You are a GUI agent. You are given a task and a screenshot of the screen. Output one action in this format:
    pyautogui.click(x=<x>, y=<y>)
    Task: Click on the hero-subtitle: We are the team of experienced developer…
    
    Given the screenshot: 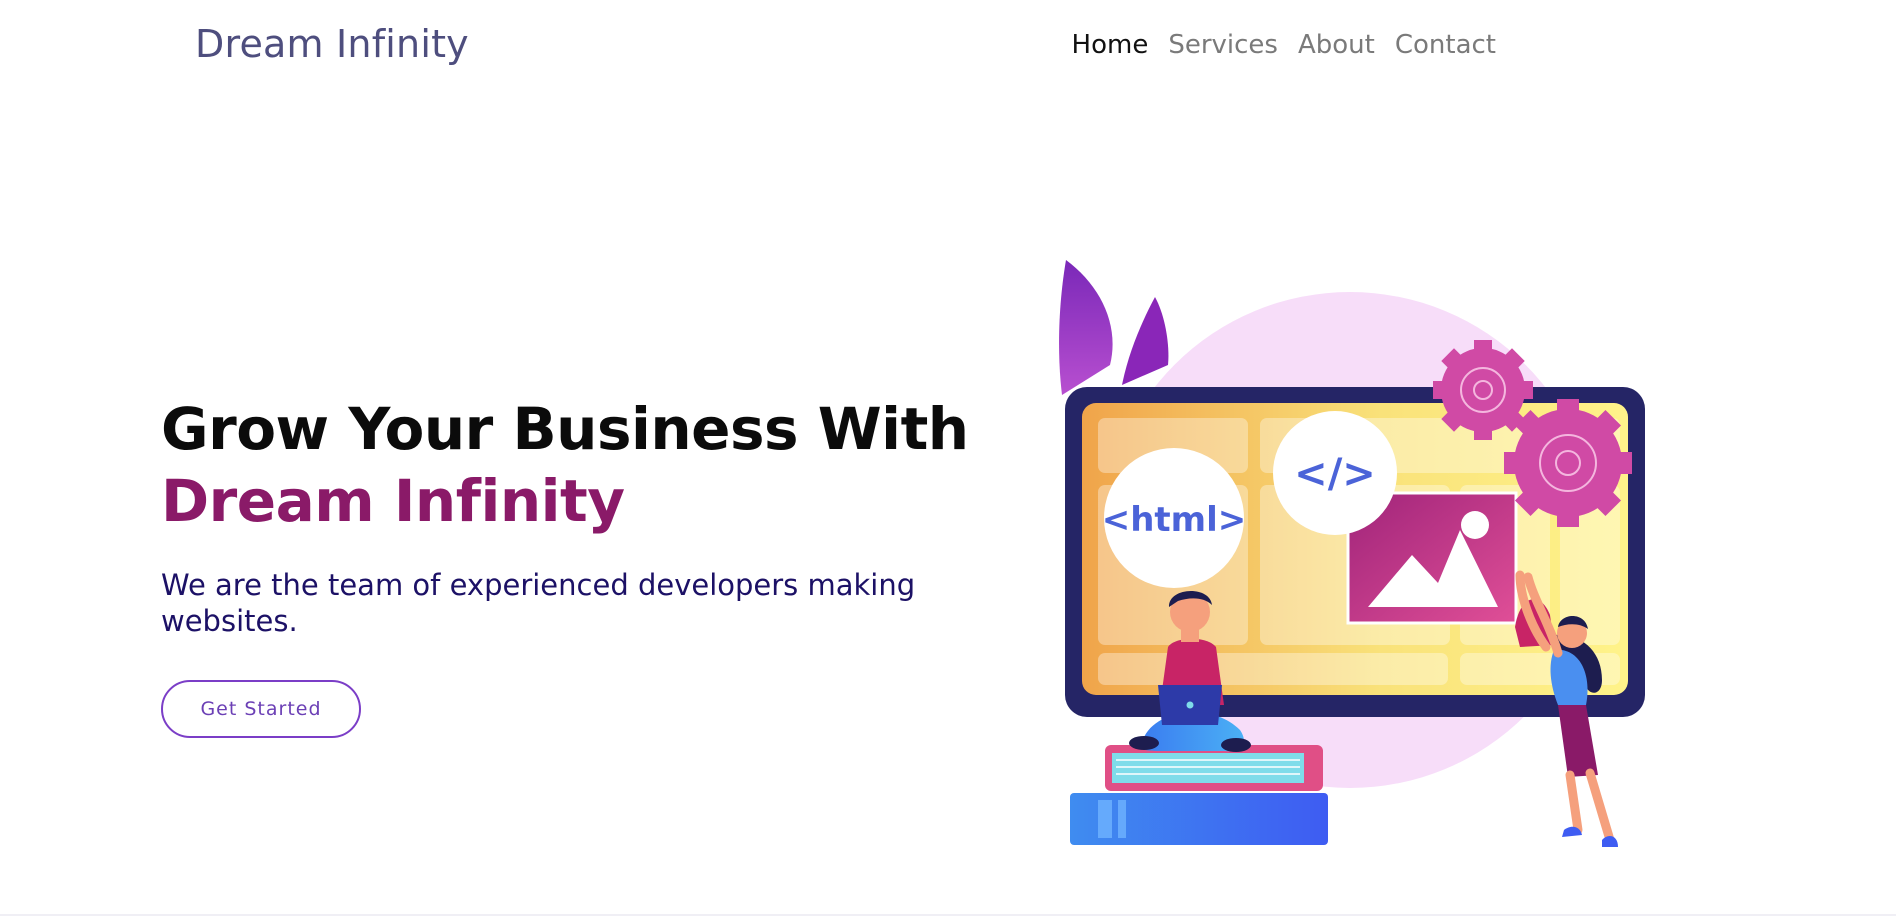 What is the action you would take?
    pyautogui.click(x=538, y=603)
    